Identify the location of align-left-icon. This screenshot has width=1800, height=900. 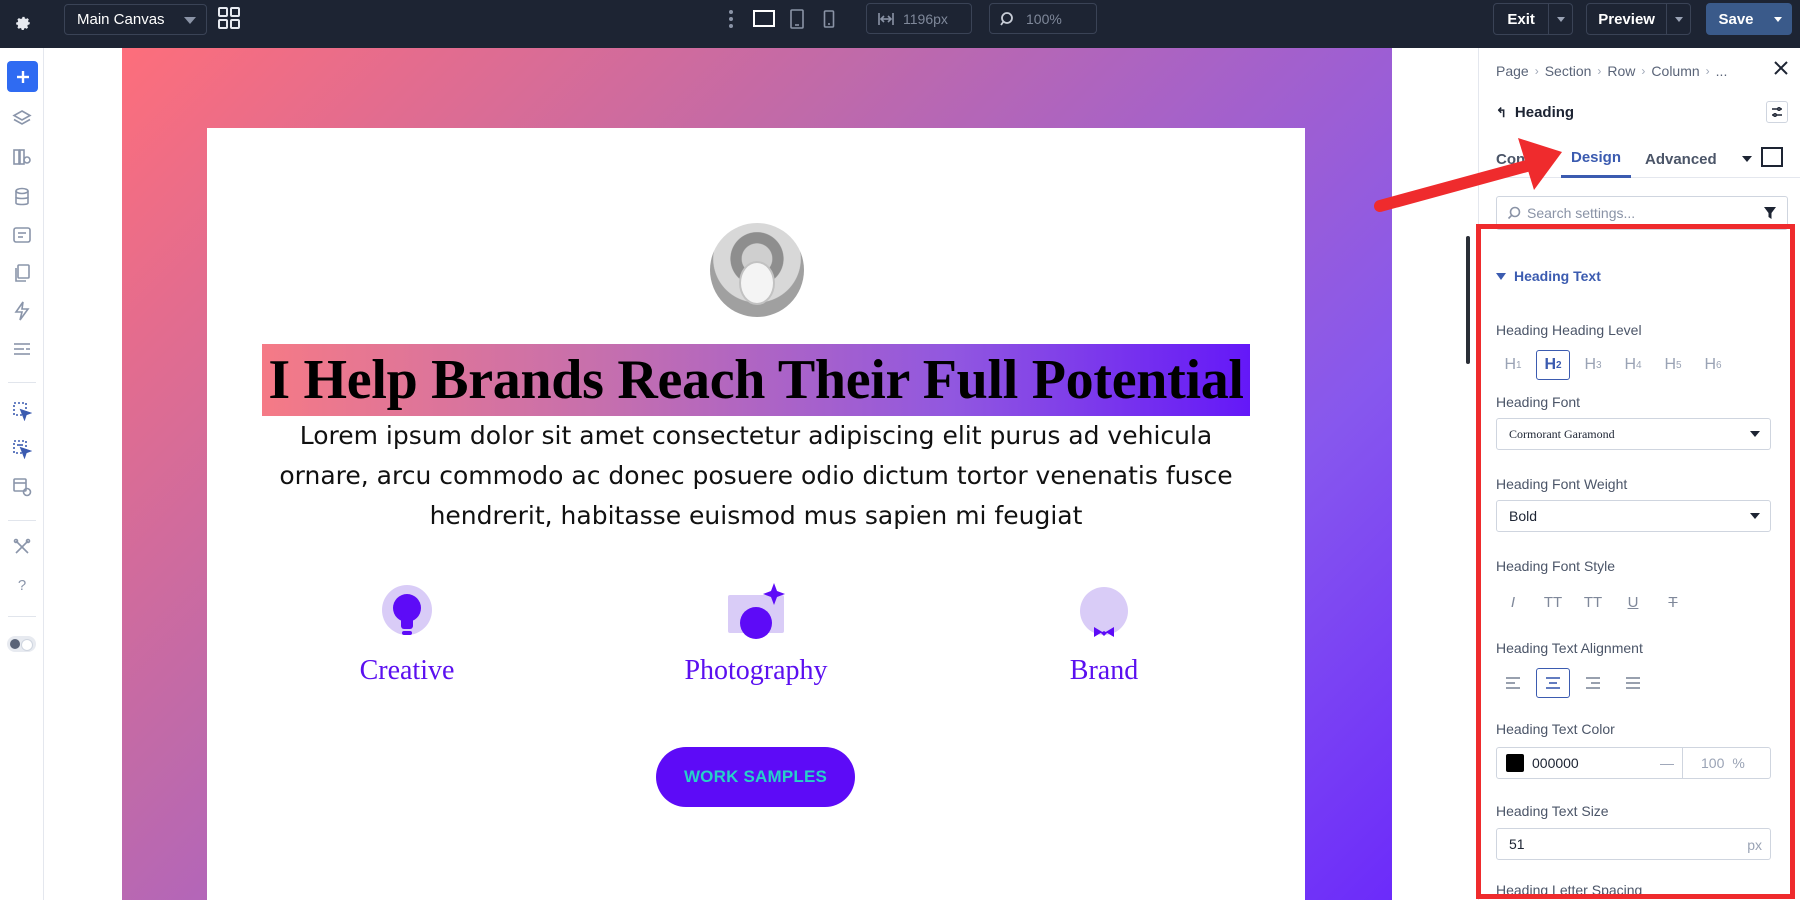
(1513, 683).